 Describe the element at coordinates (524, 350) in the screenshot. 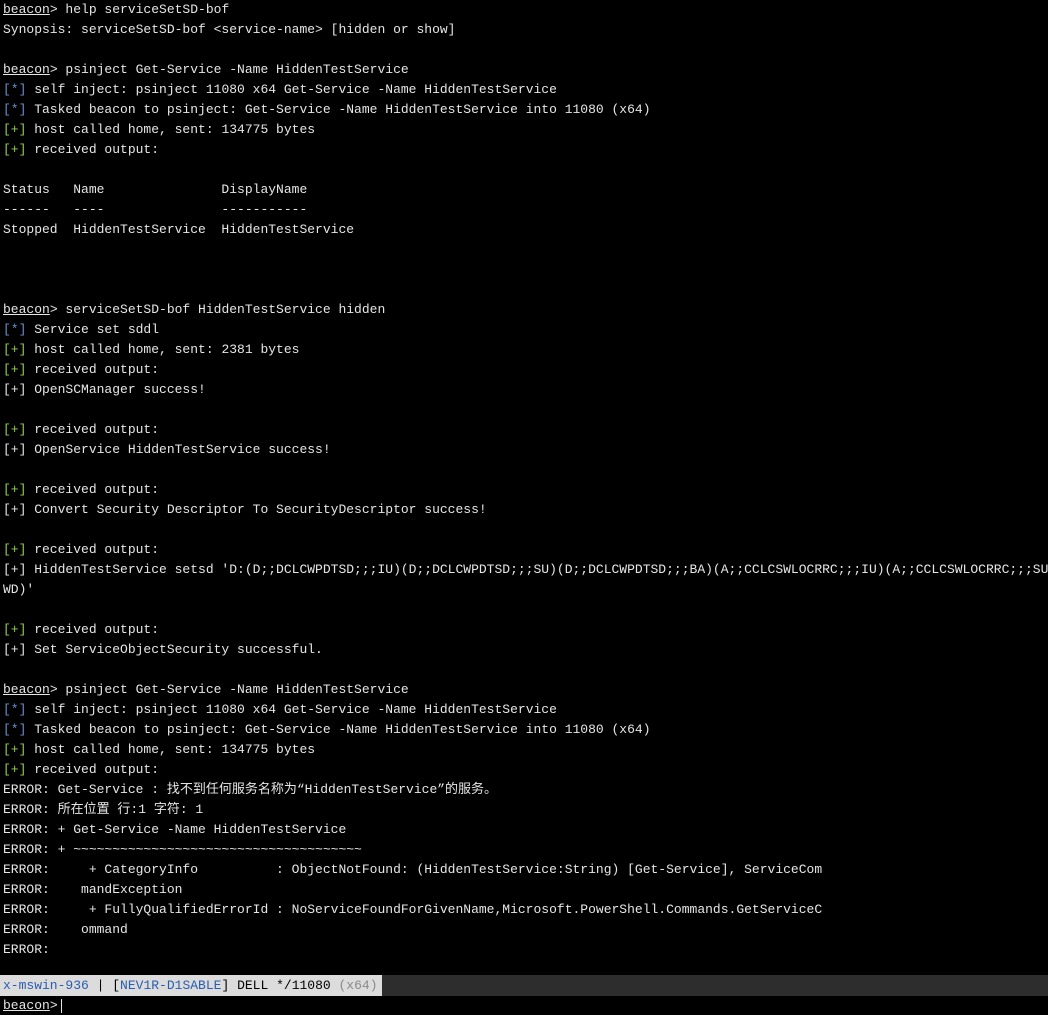

I see `console-line: [+] host called home, sent: 2381 bytes` at that location.